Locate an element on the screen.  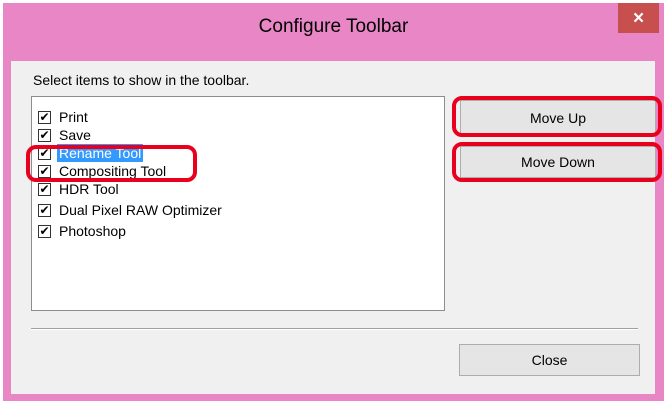
title-bar: Configure Toolbar × is located at coordinates (333, 32).